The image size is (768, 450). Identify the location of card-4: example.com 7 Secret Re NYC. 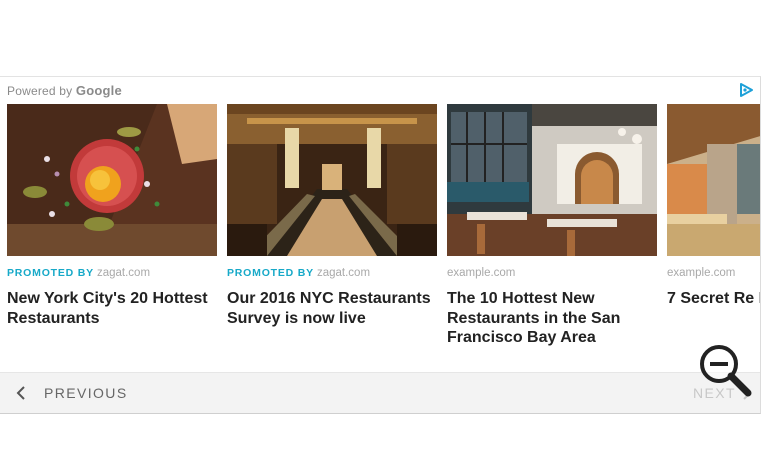
(713, 206).